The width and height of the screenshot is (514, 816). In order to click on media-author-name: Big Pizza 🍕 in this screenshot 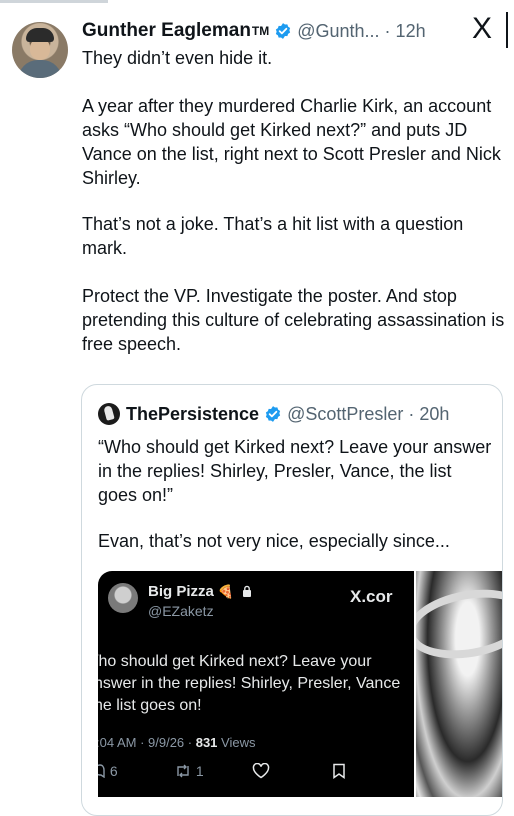, I will do `click(200, 591)`.